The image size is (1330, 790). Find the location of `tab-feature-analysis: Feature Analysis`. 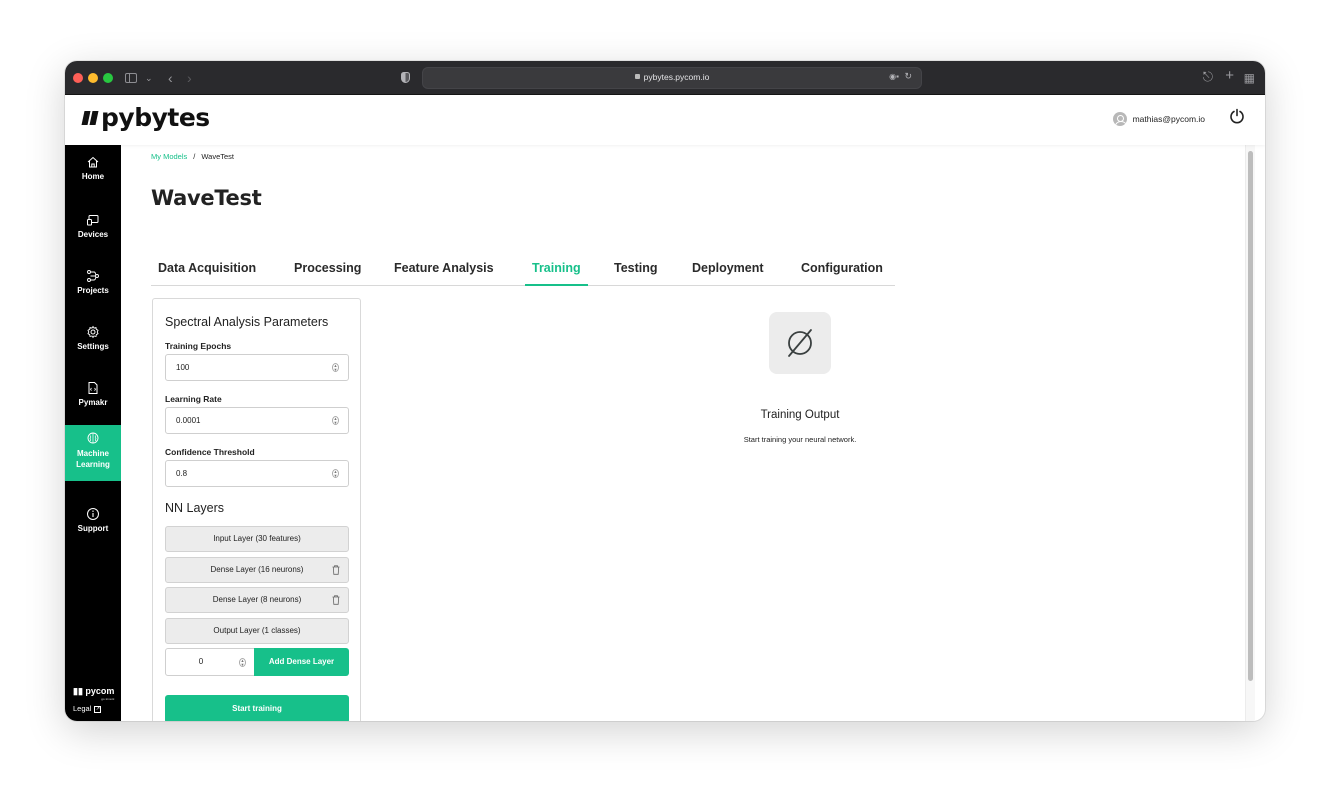

tab-feature-analysis: Feature Analysis is located at coordinates (444, 272).